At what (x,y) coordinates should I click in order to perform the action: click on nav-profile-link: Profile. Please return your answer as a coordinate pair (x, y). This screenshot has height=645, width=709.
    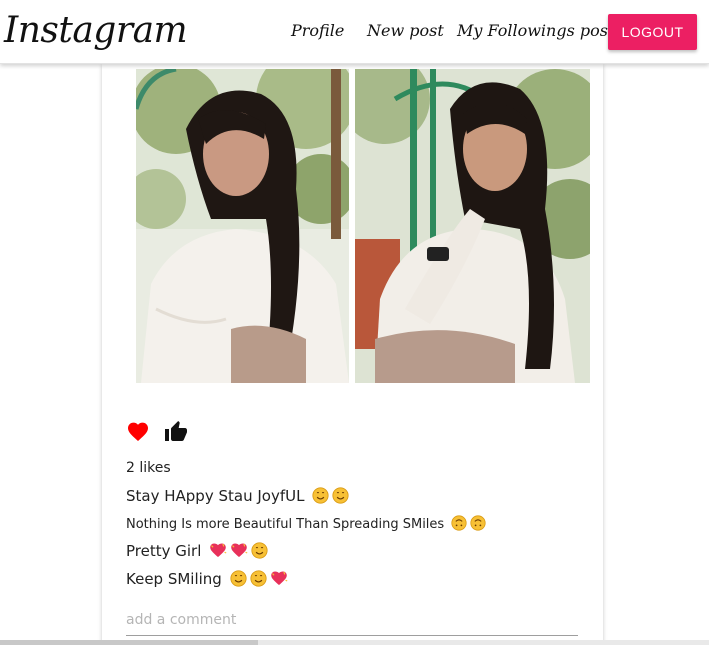
    Looking at the image, I should click on (317, 31).